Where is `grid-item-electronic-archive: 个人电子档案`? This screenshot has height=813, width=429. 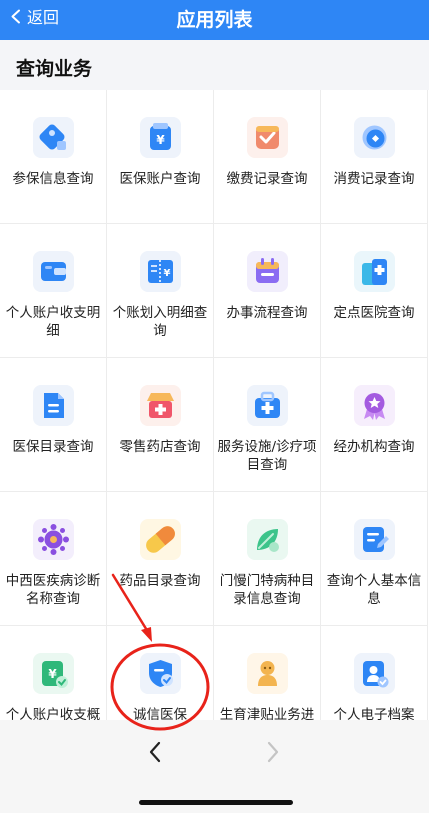 grid-item-electronic-archive: 个人电子档案 is located at coordinates (374, 673).